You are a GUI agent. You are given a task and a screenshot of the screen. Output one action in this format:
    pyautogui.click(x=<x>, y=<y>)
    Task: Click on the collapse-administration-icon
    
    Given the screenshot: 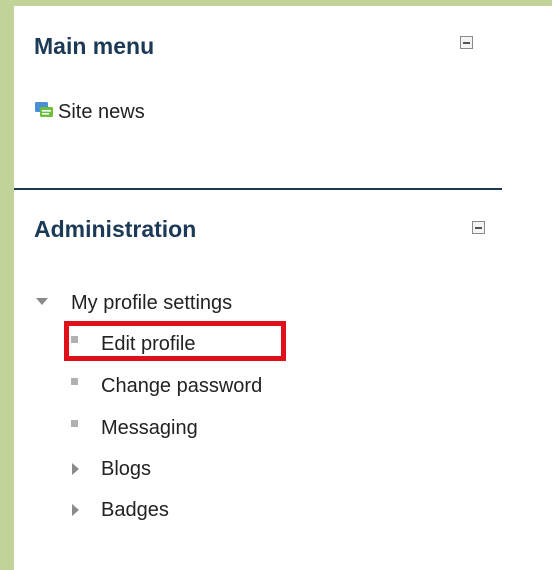 What is the action you would take?
    pyautogui.click(x=478, y=227)
    